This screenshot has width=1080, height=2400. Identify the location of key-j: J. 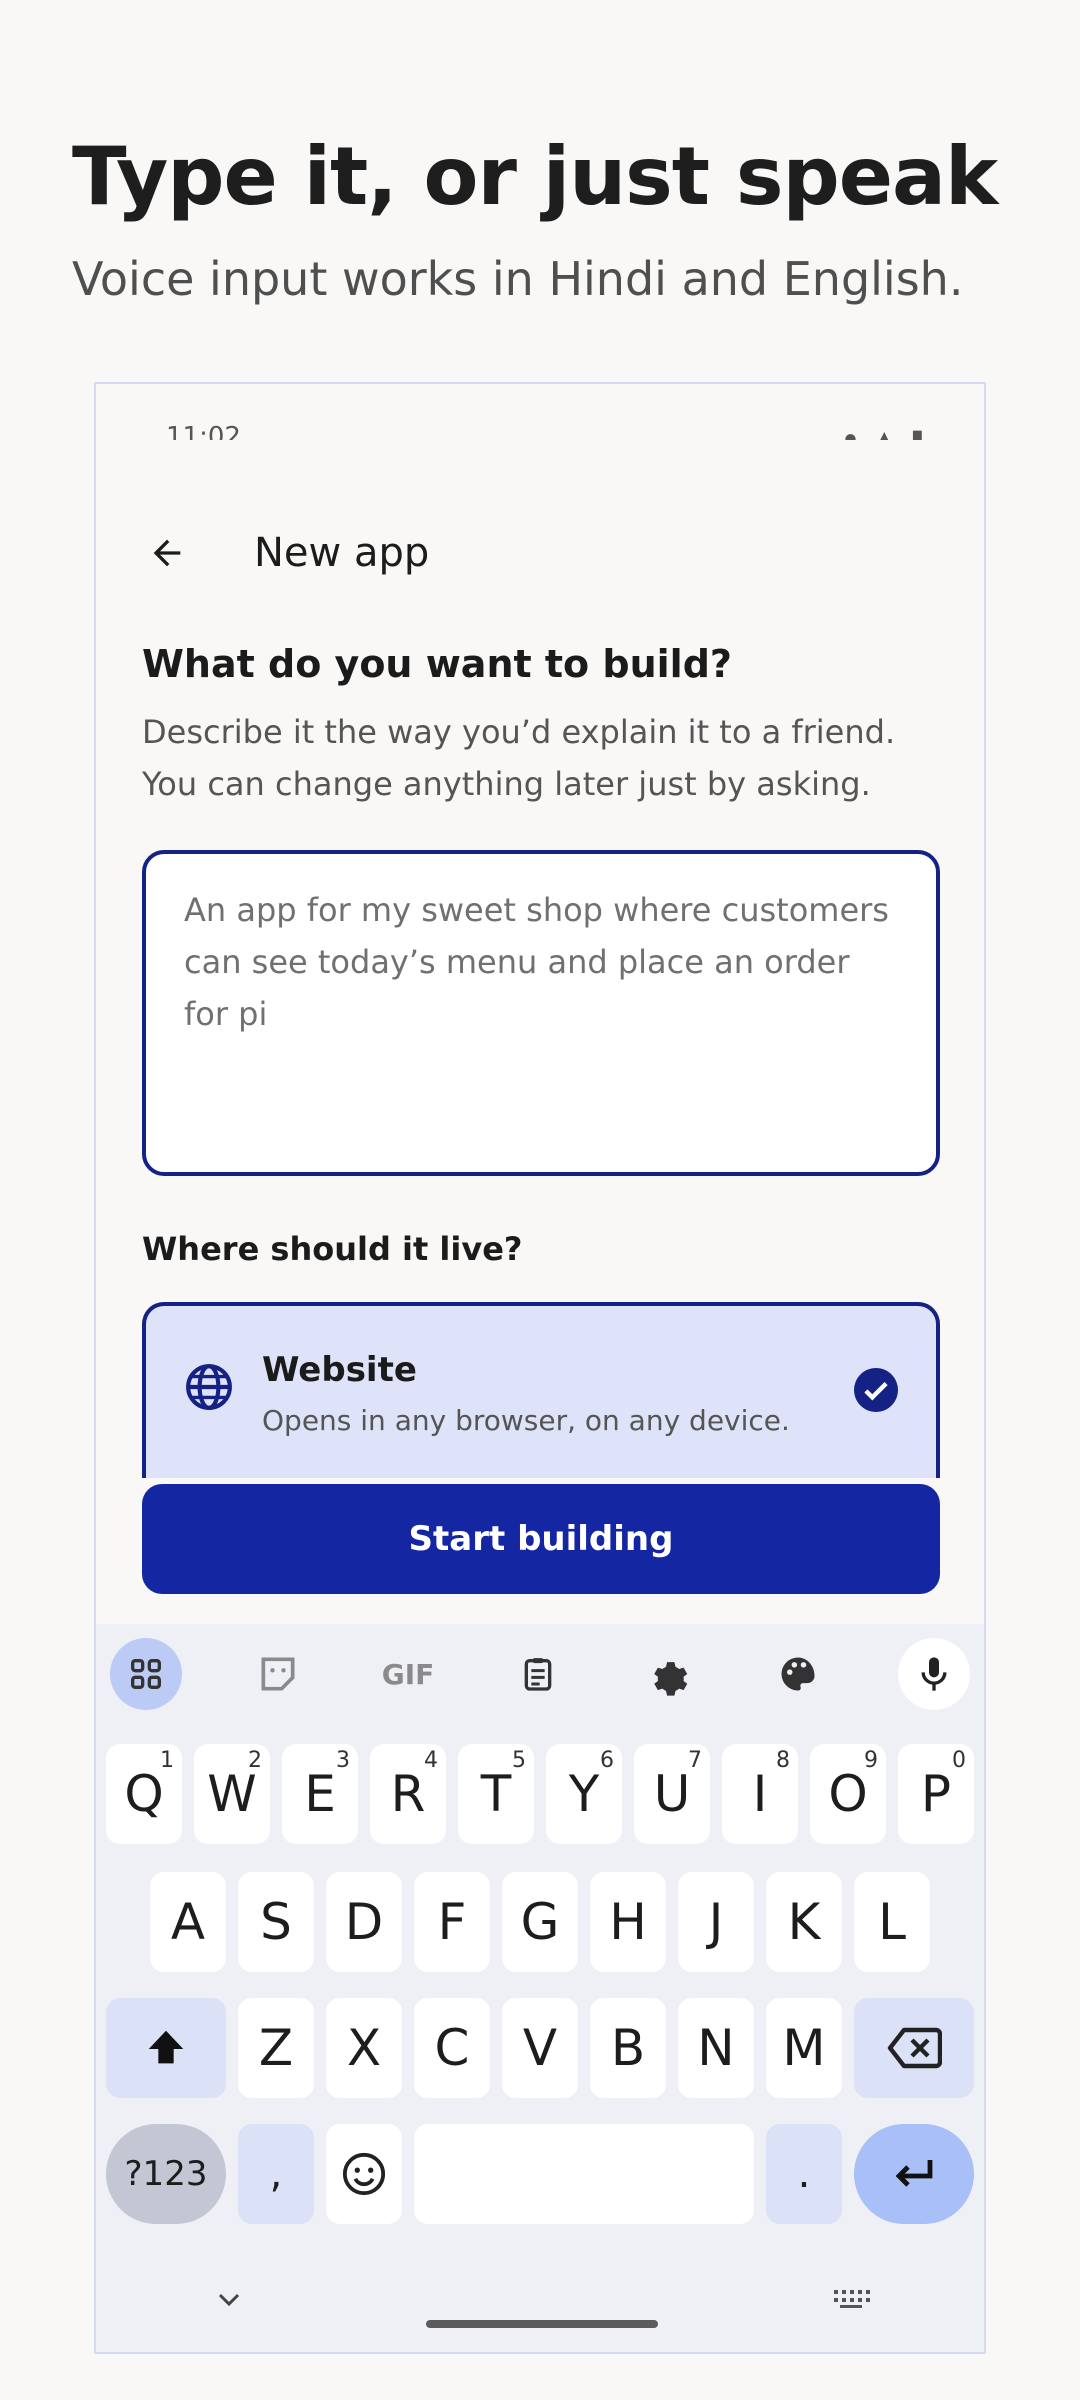
(716, 1922).